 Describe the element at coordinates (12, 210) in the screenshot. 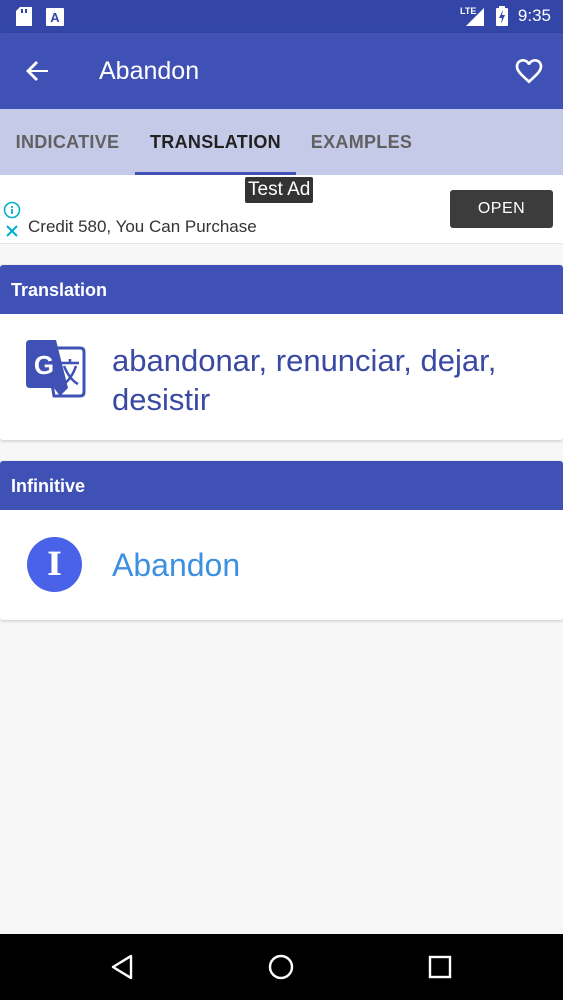

I see `info-icon` at that location.